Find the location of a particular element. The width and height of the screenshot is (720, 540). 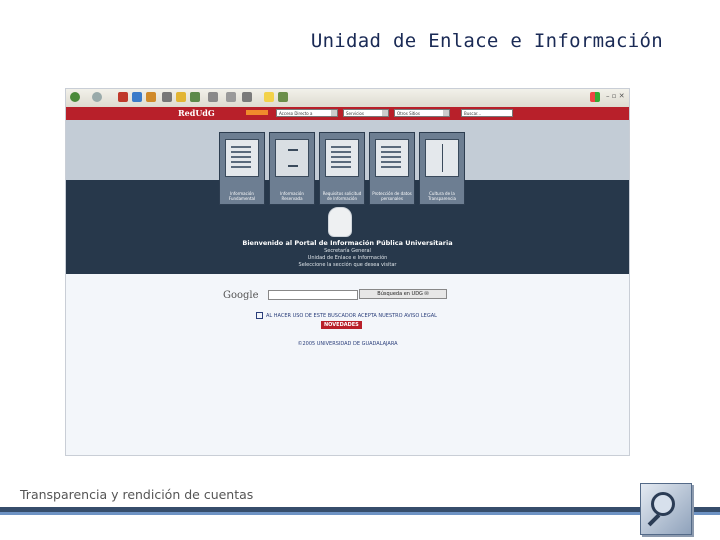

home-icon is located at coordinates (151, 97).